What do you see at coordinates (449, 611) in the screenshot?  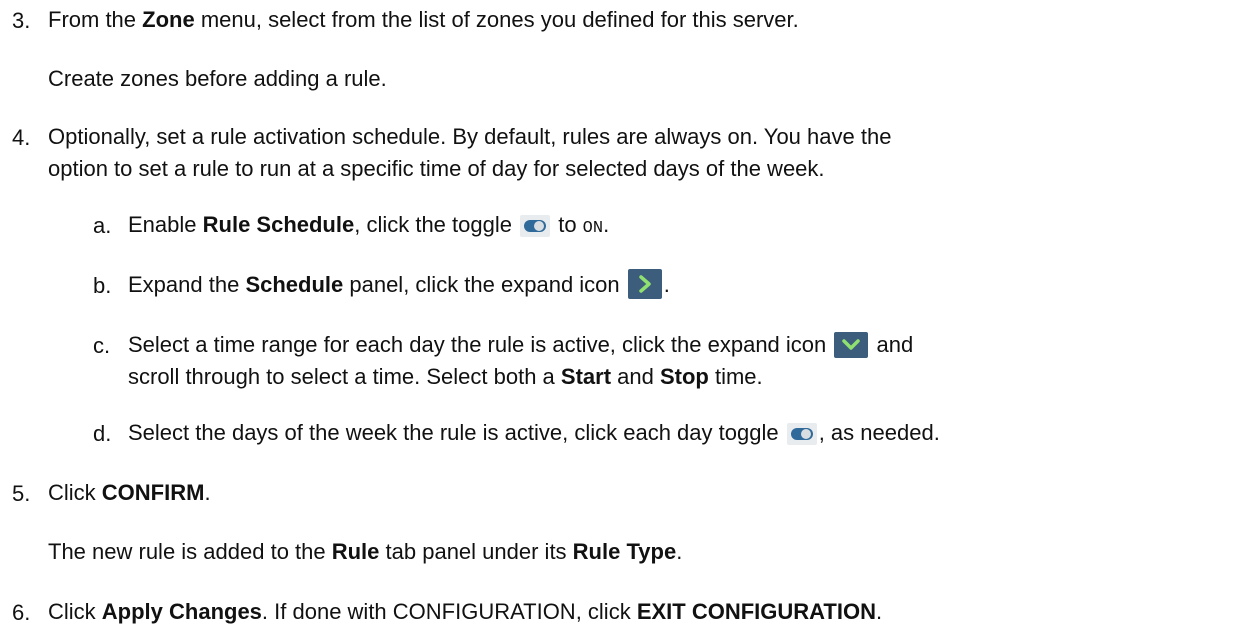 I see `step-6-mid: . If done with CONFIGURATION, click` at bounding box center [449, 611].